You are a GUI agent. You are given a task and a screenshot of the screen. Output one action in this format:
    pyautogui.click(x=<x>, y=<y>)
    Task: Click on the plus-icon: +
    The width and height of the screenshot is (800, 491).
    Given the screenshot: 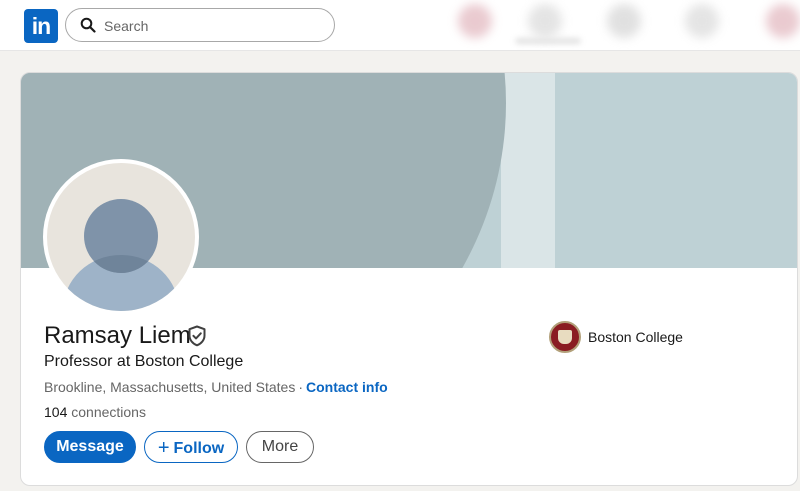 What is the action you would take?
    pyautogui.click(x=163, y=448)
    